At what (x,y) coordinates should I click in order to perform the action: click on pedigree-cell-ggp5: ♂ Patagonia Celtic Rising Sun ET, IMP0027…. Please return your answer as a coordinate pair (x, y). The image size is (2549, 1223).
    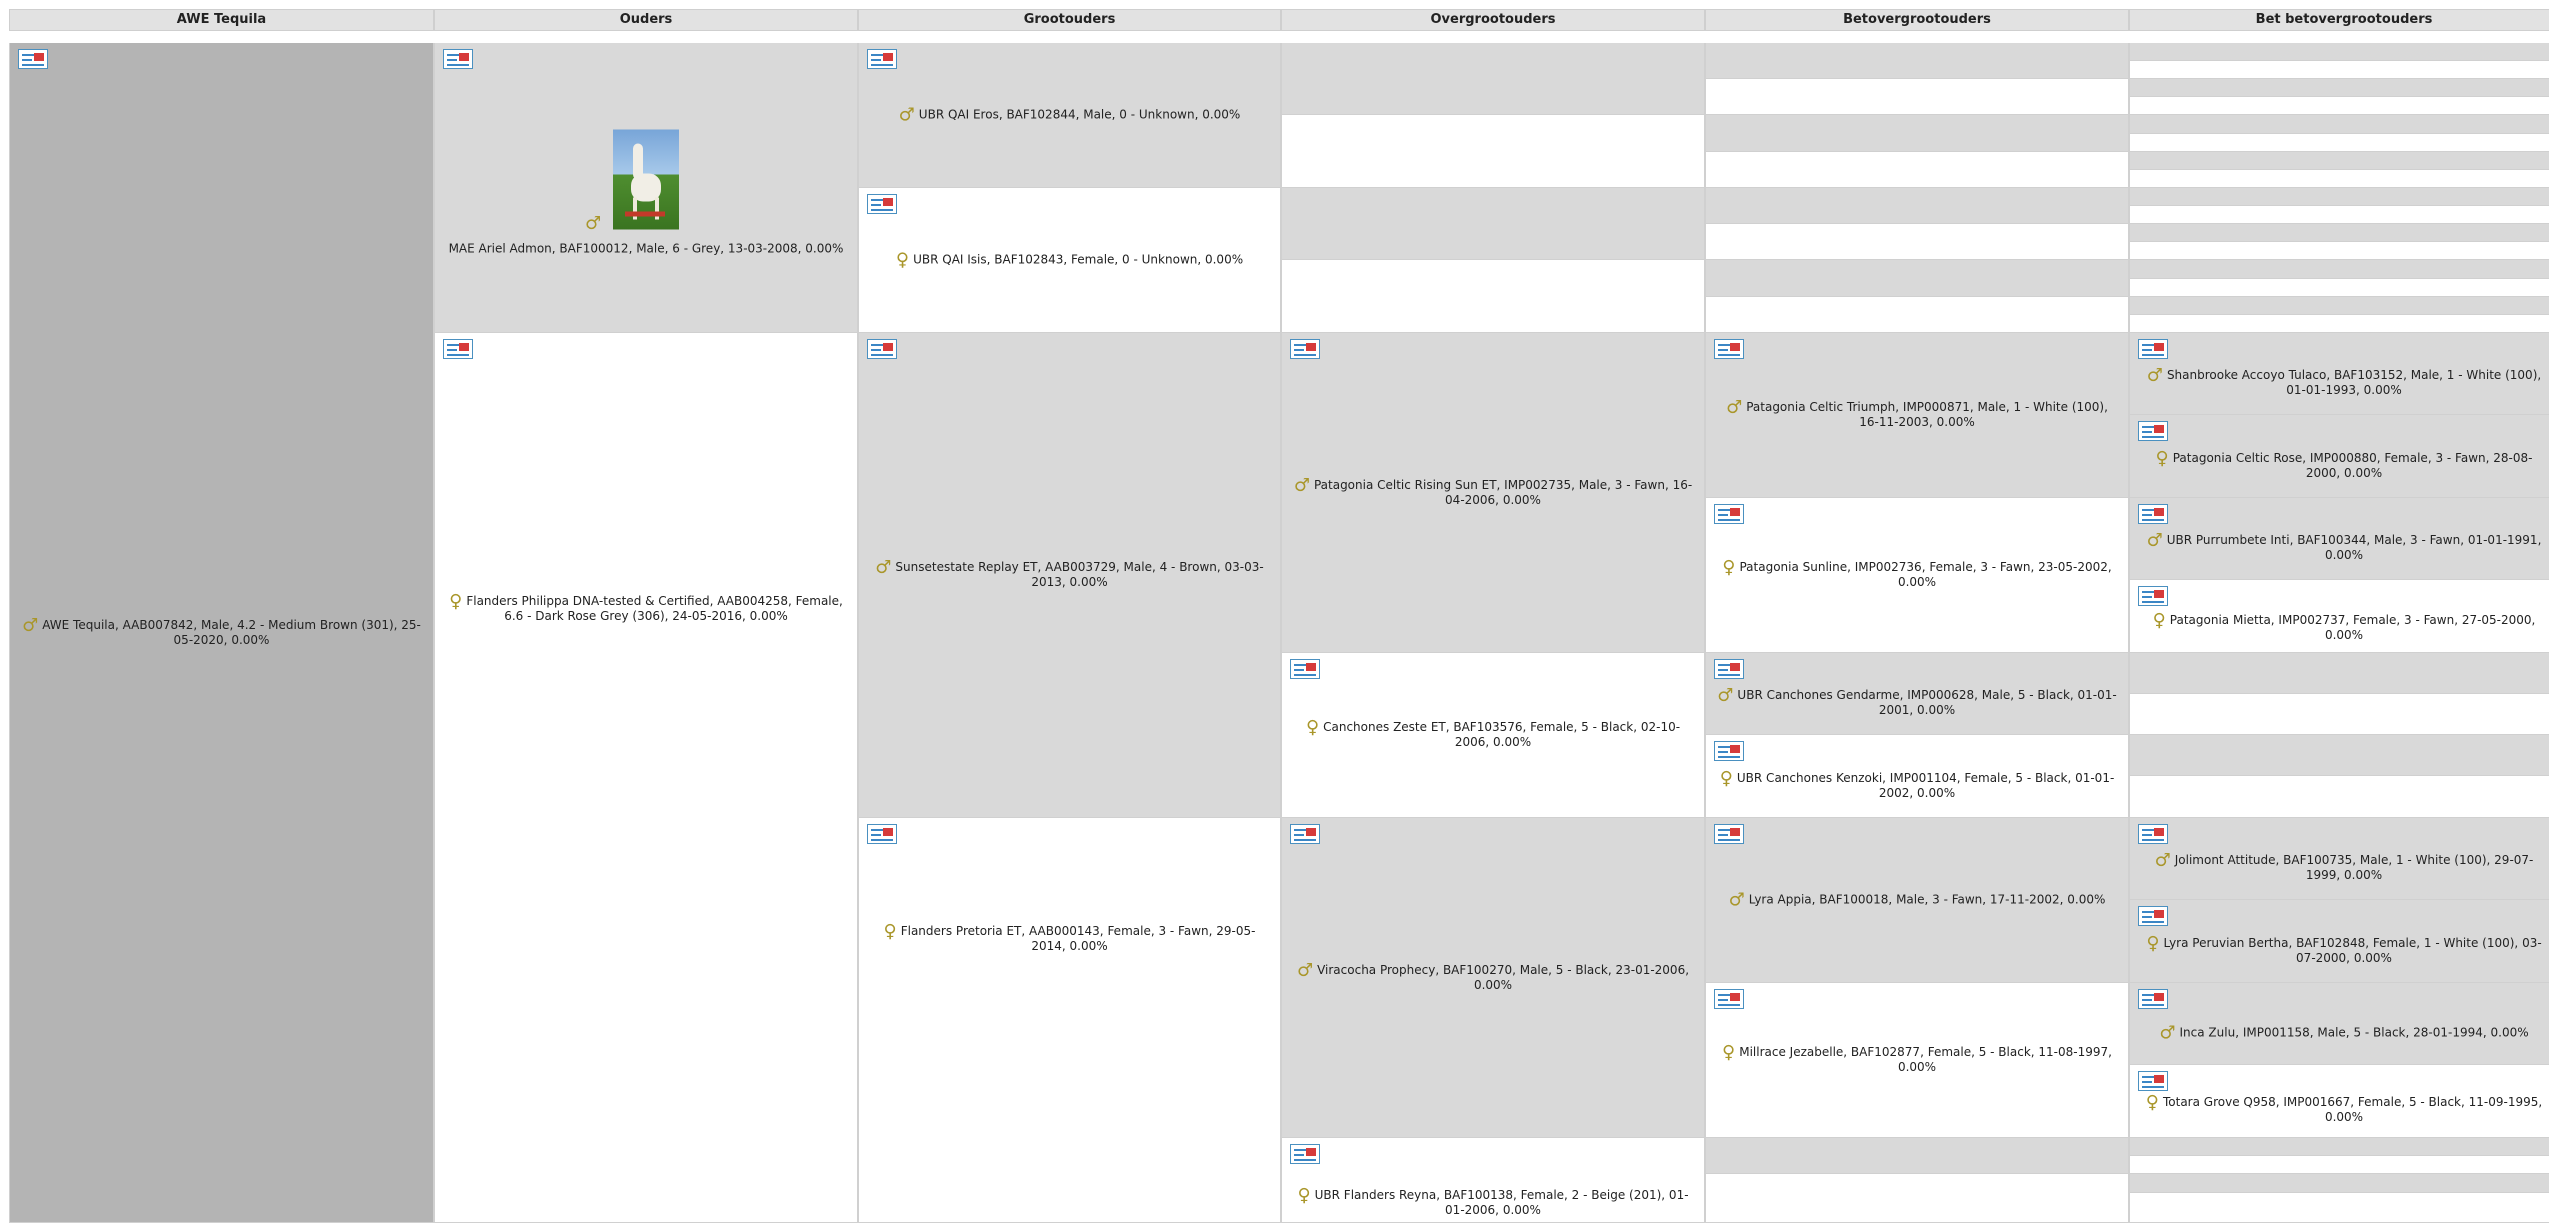
    Looking at the image, I should click on (1493, 493).